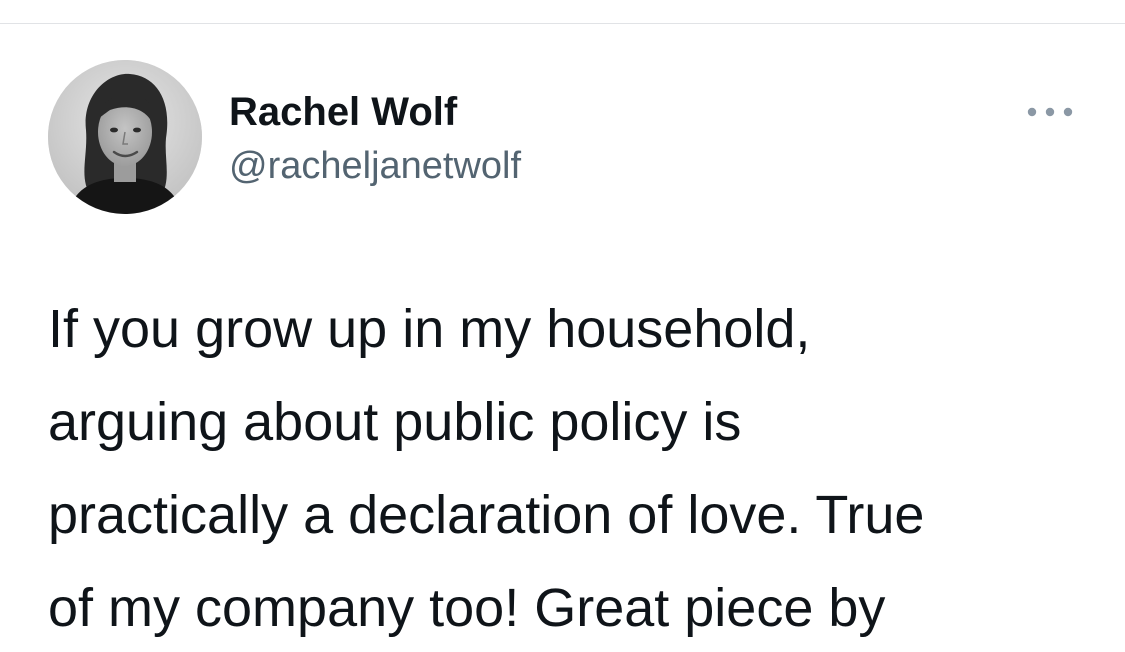 The height and width of the screenshot is (652, 1125). I want to click on tweet-text-line: practically a declaration of love. True, so click(486, 515).